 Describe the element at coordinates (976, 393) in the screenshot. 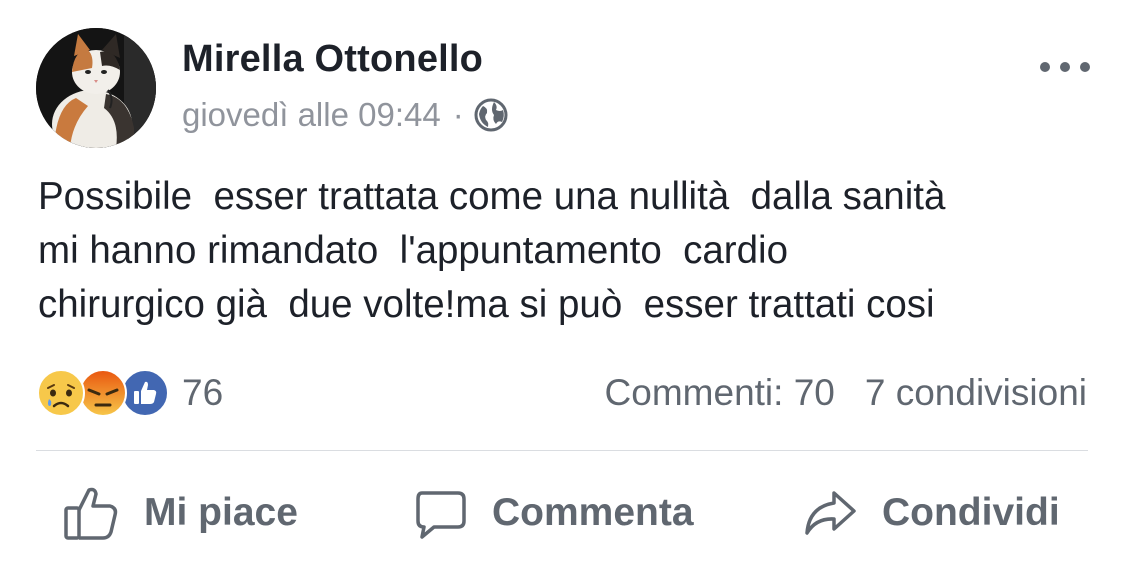

I see `shares-count: 7 condivisioni` at that location.